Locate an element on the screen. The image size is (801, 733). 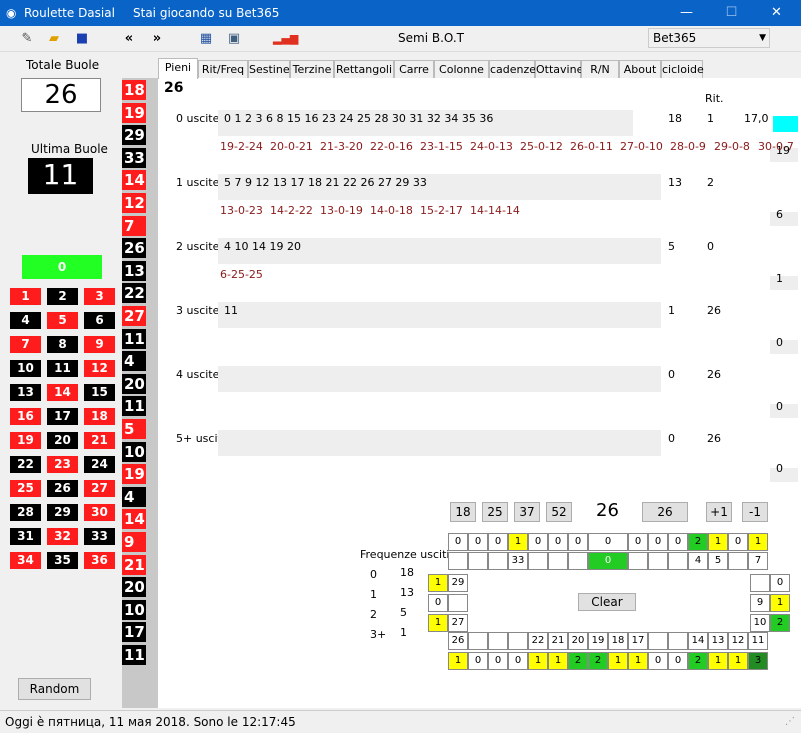
wheel-number-cell: 4 is located at coordinates (698, 561).